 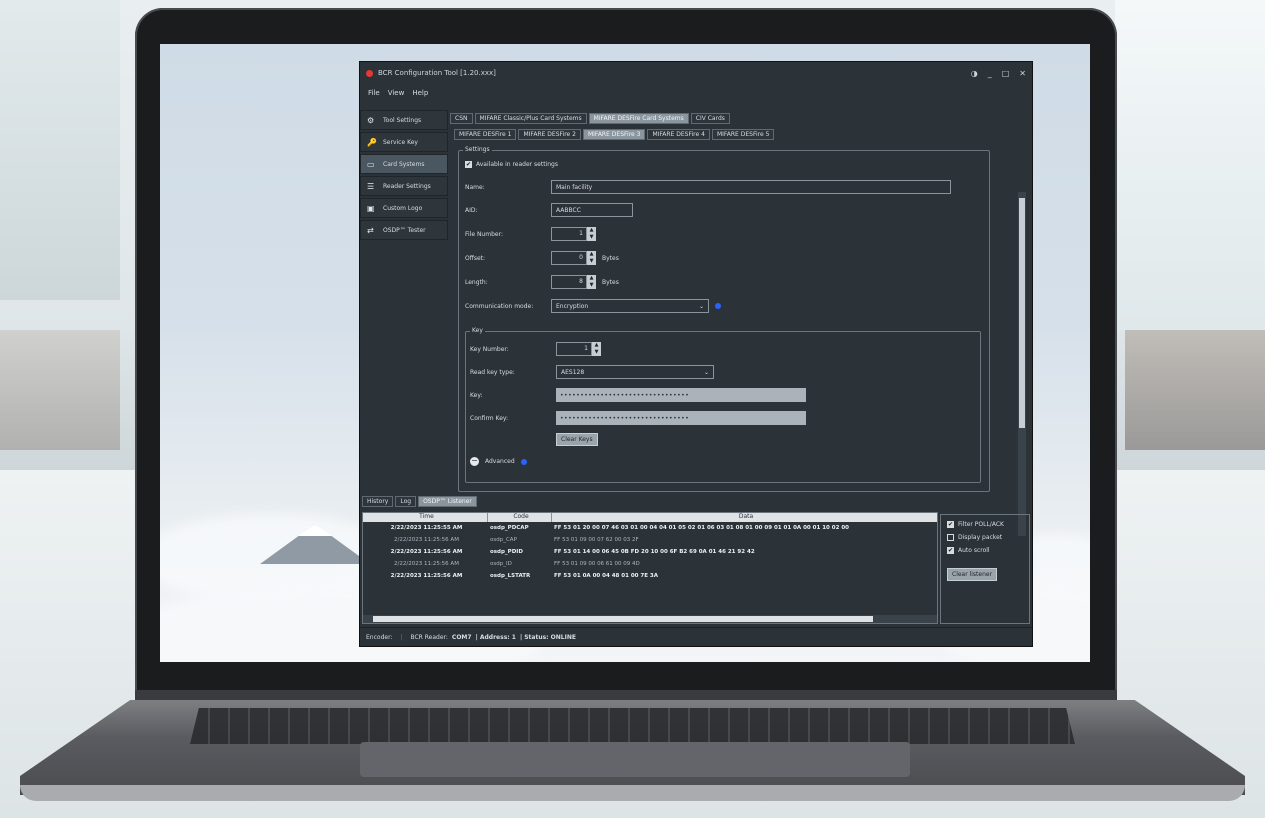 I want to click on offset-stepper: 0 ▲ ▼, so click(x=573, y=258).